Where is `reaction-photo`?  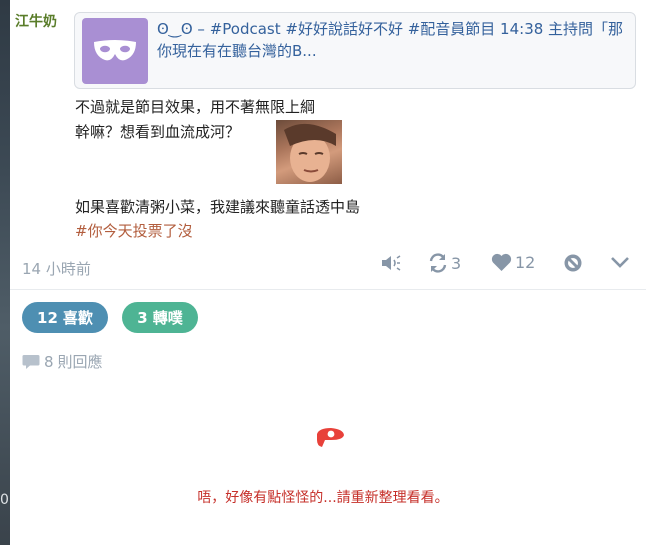 reaction-photo is located at coordinates (309, 152).